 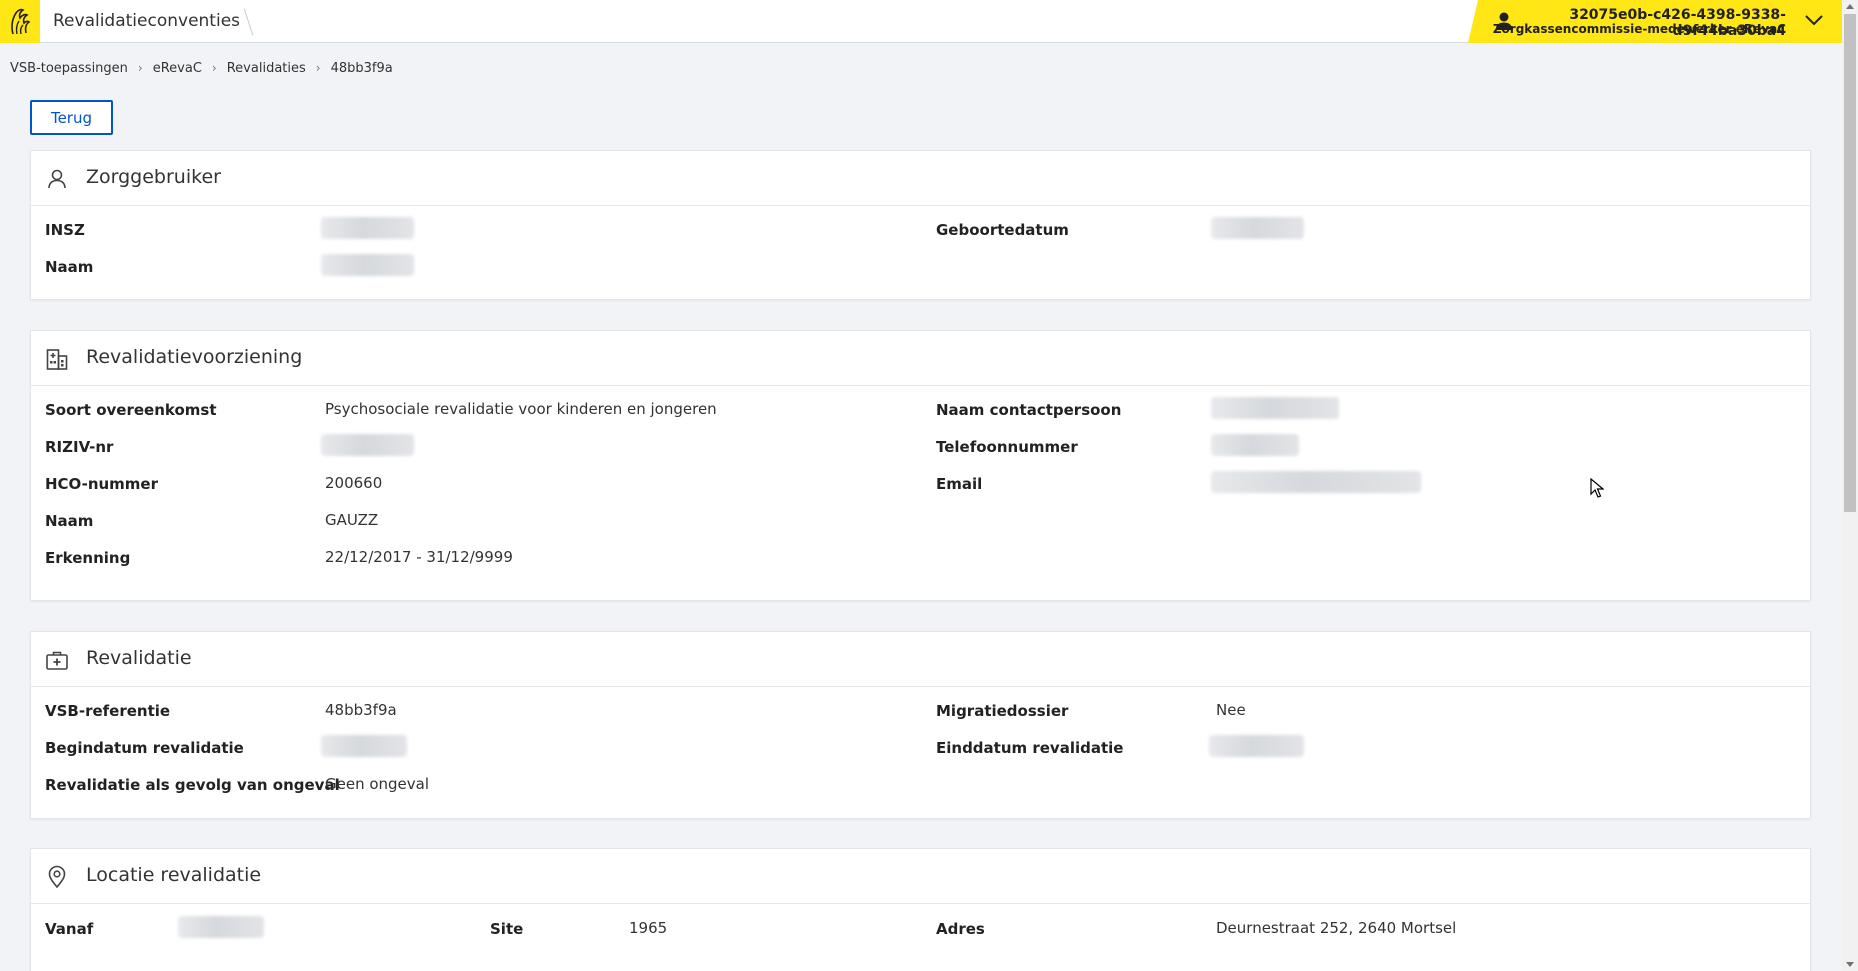 What do you see at coordinates (361, 710) in the screenshot?
I see `vsb-referentie-value: 48bb3f9a` at bounding box center [361, 710].